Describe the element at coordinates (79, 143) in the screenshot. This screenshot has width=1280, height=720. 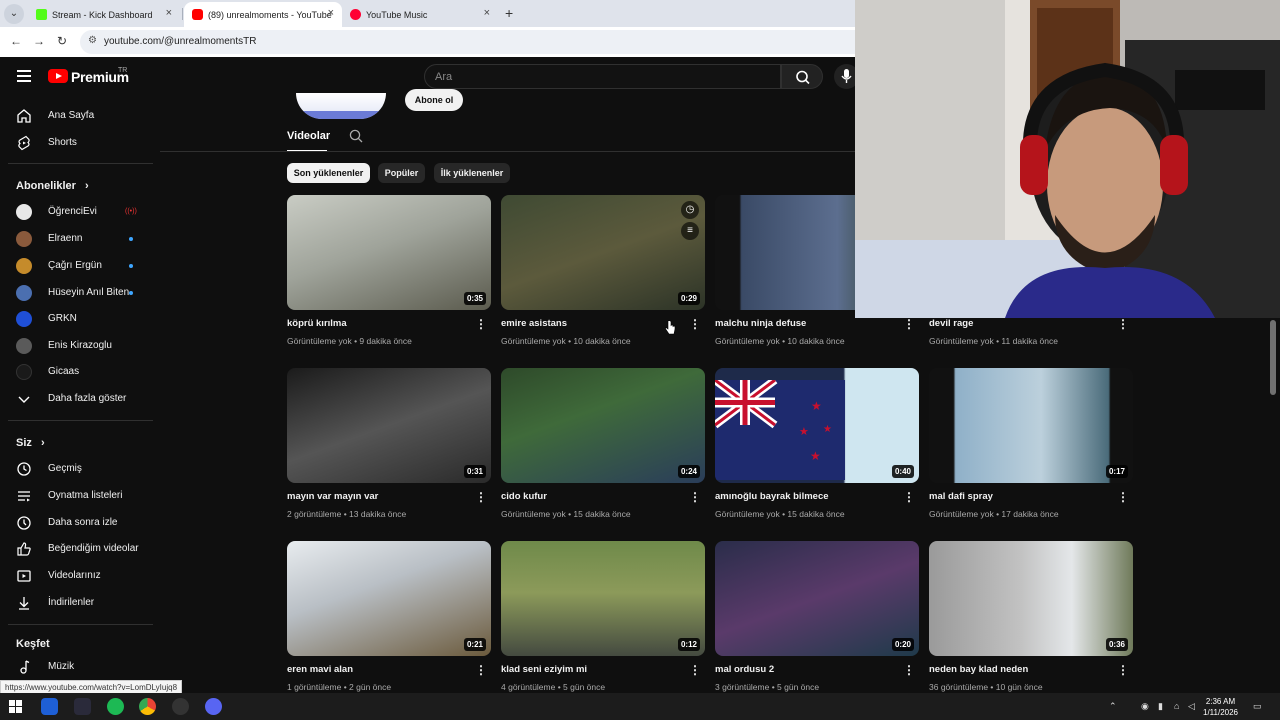
I see `sidebar-item-shorts: Shorts` at that location.